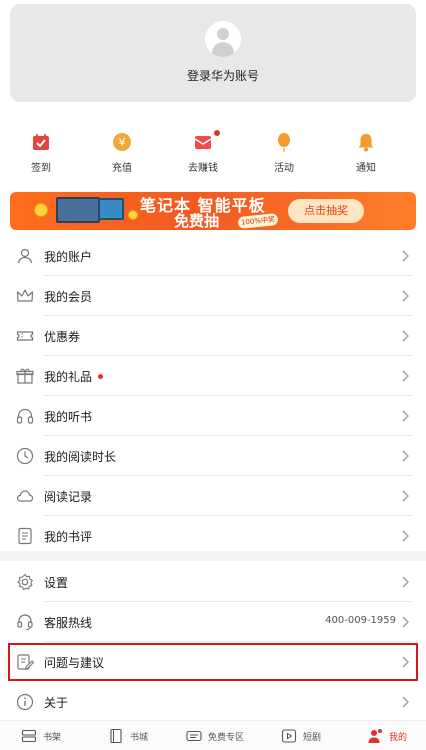  Describe the element at coordinates (25, 336) in the screenshot. I see `ticket-icon` at that location.